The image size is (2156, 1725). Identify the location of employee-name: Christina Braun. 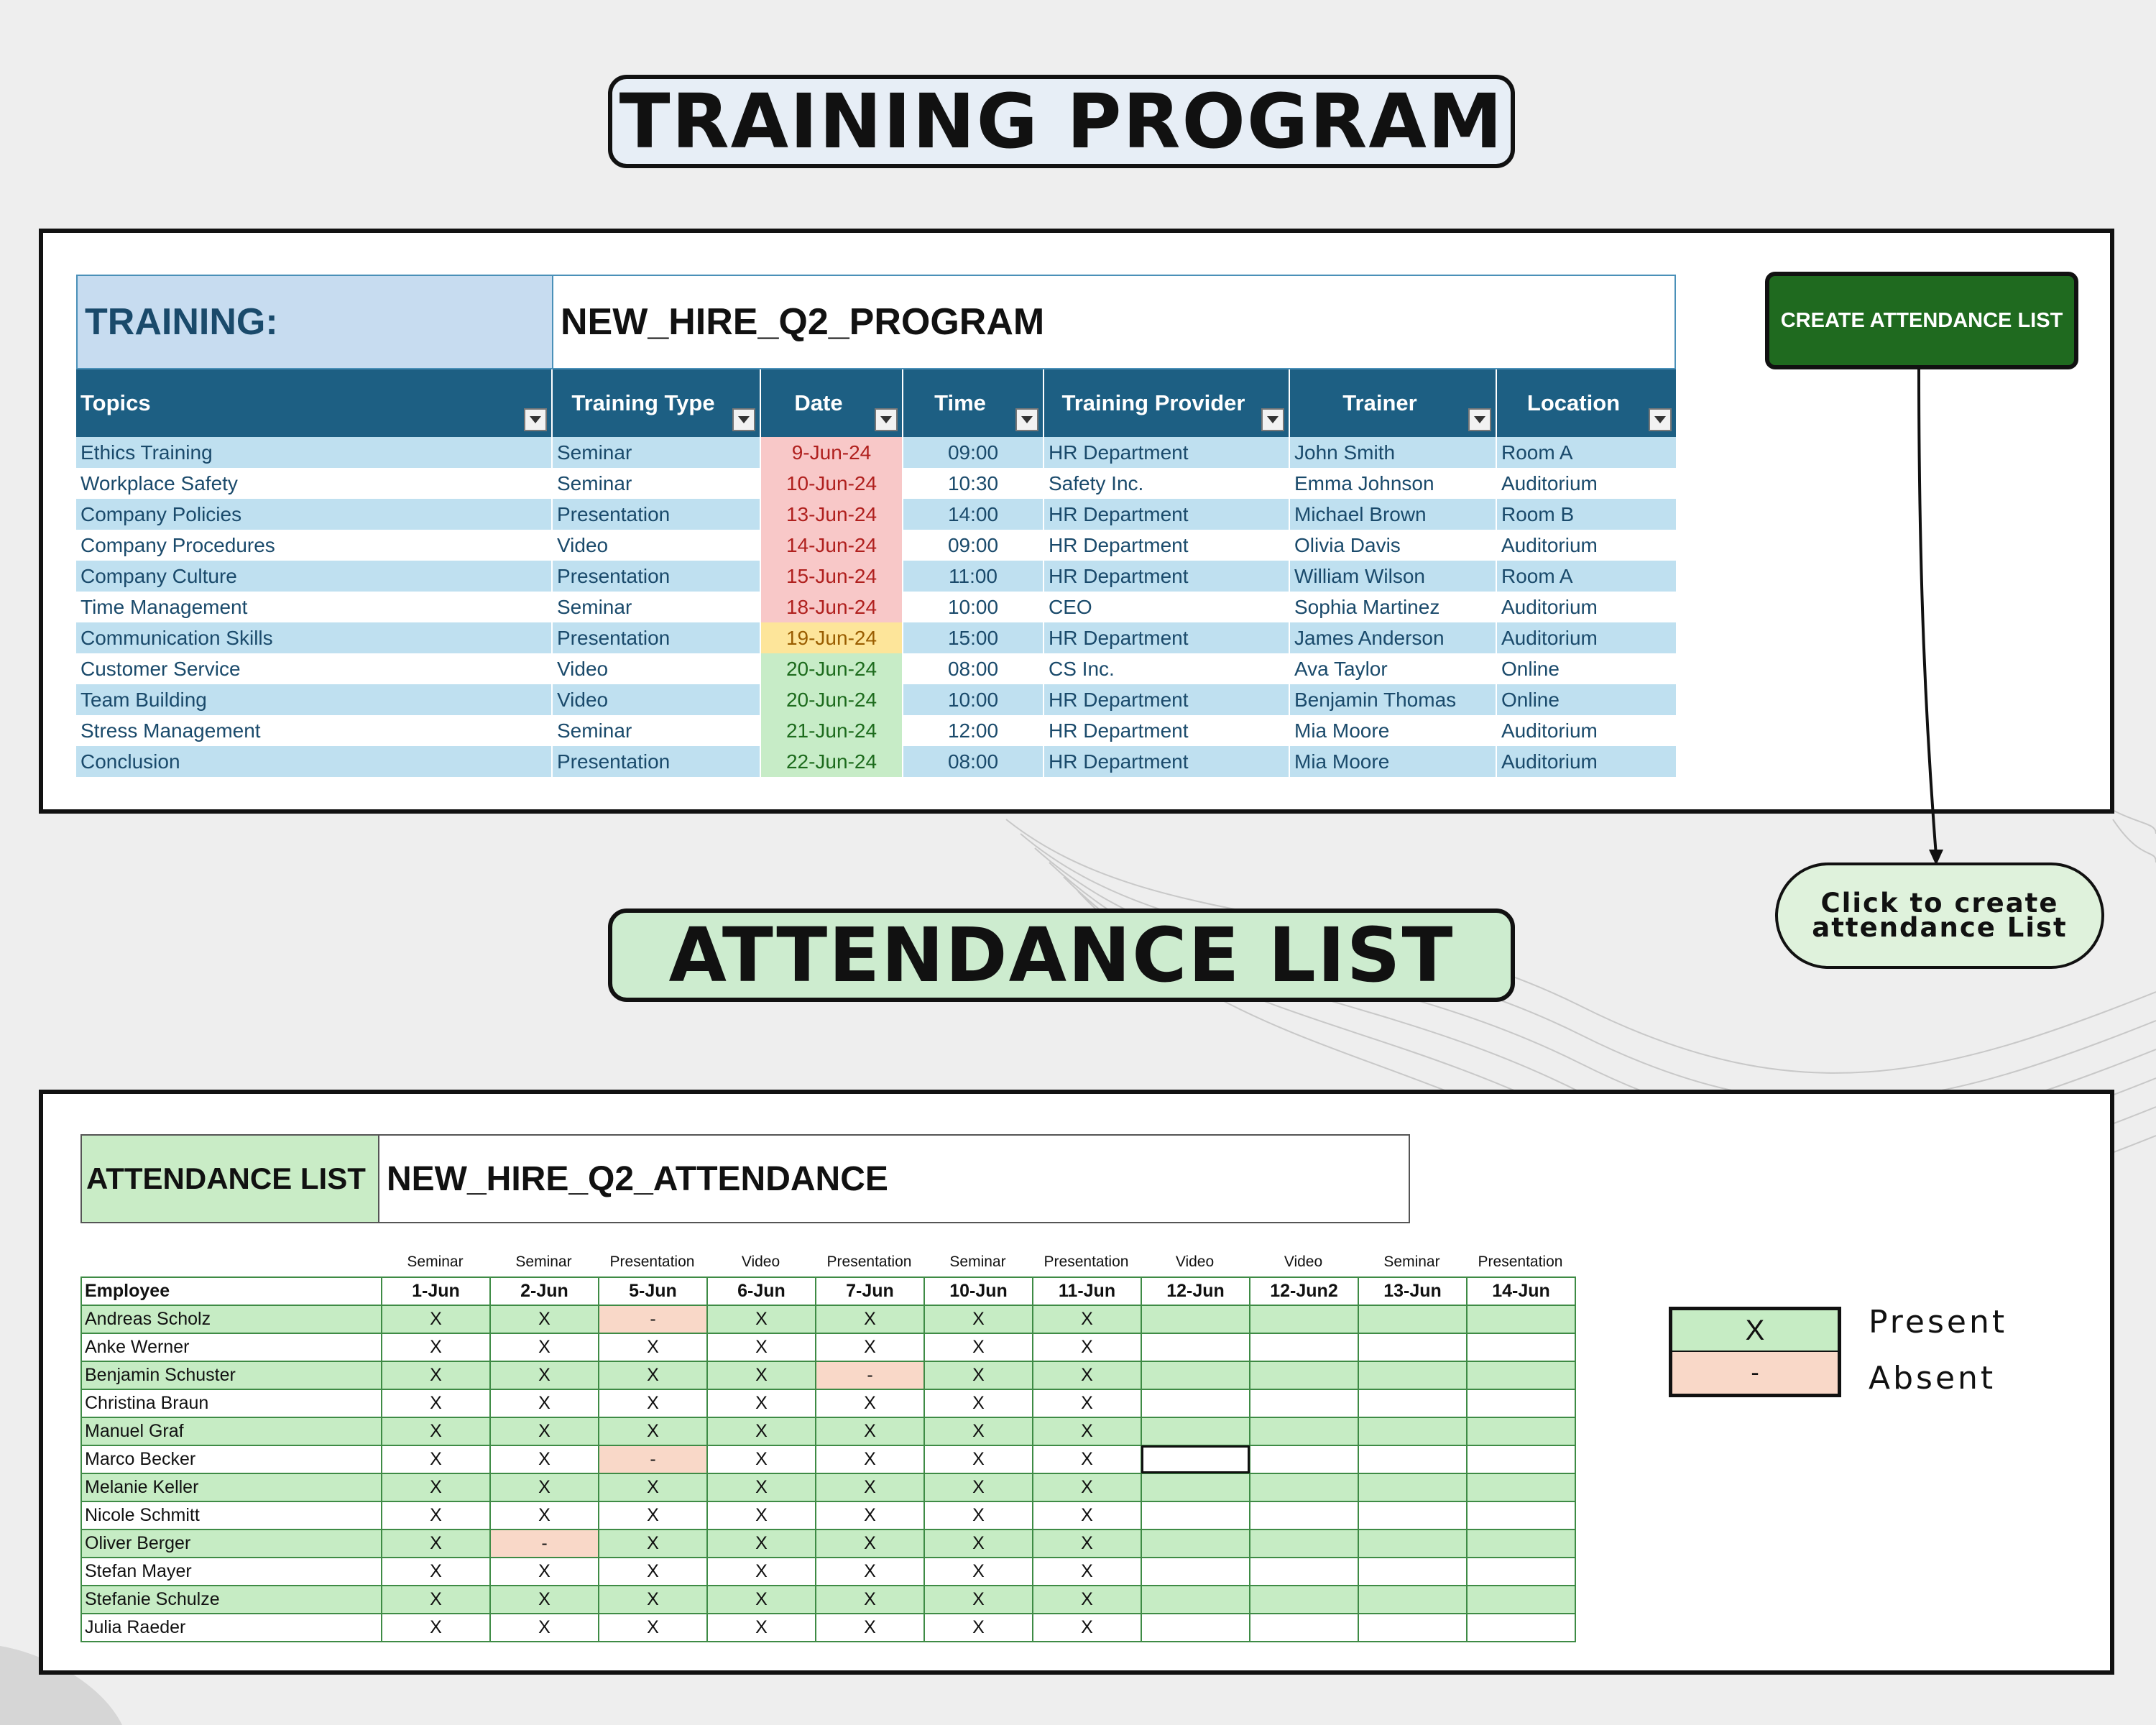
(231, 1403).